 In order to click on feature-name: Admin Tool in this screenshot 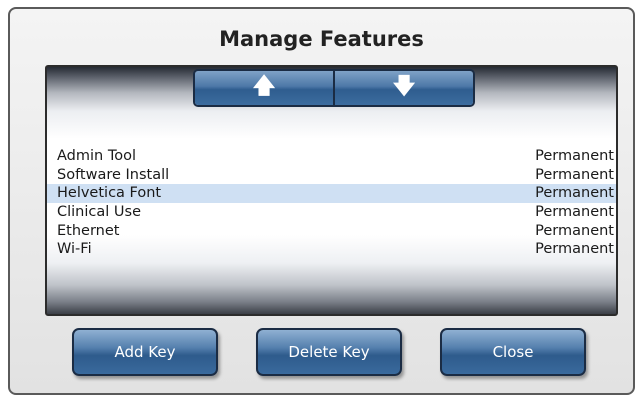, I will do `click(96, 156)`.